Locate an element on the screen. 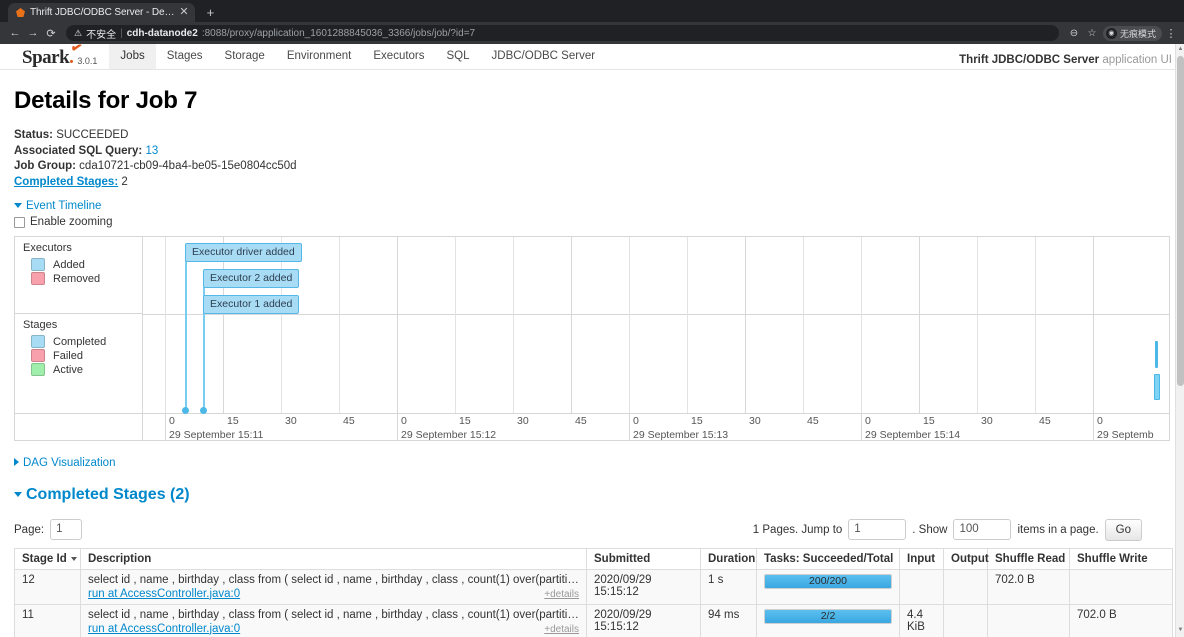 This screenshot has height=637, width=1184. new-tab-icon: + is located at coordinates (211, 12).